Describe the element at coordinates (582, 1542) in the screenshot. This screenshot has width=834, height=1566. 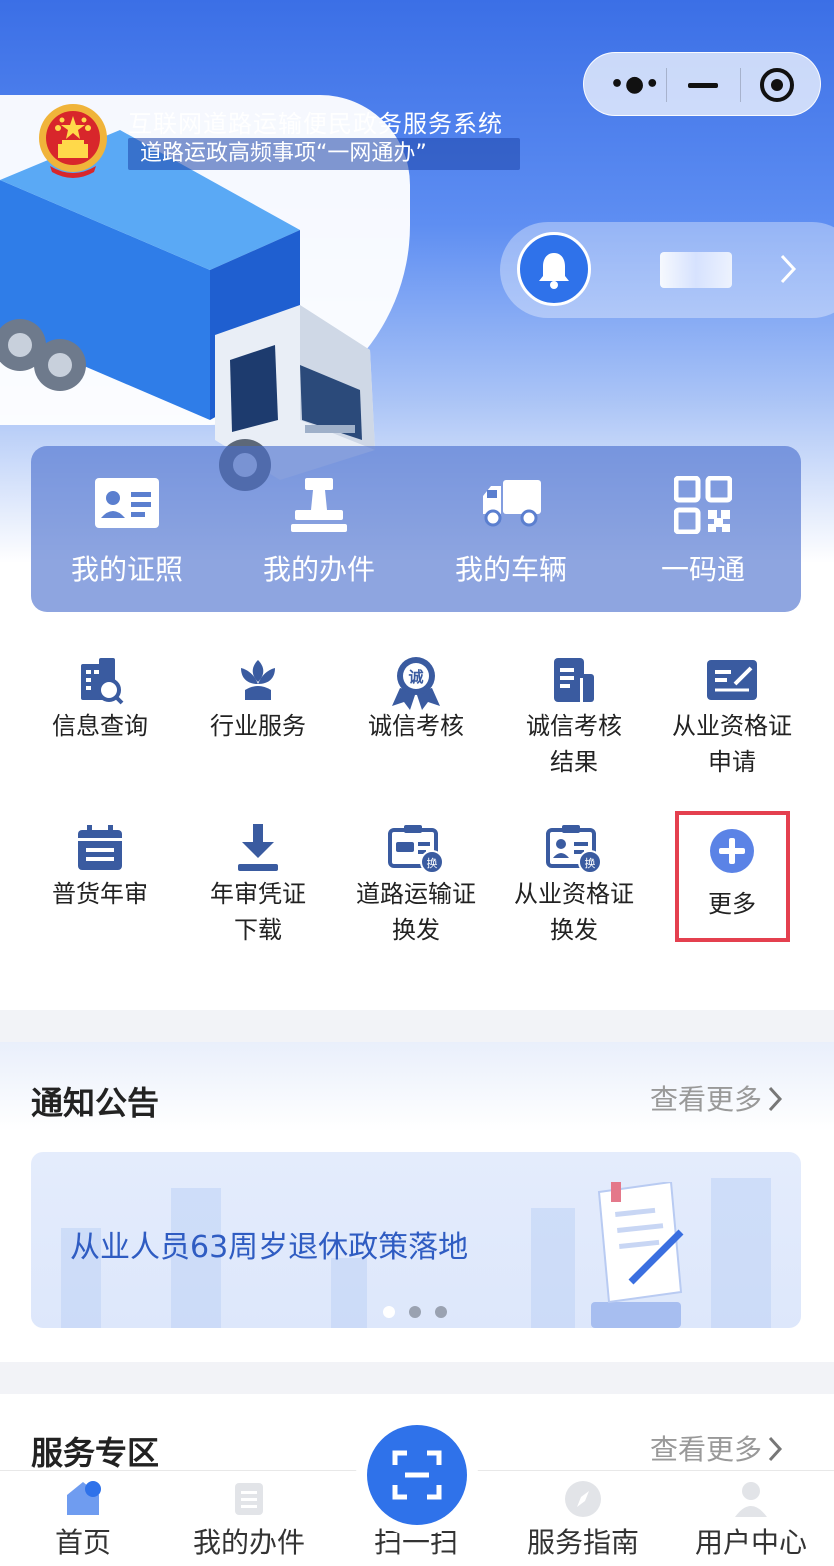
I see `tab-label: 服务指南` at that location.